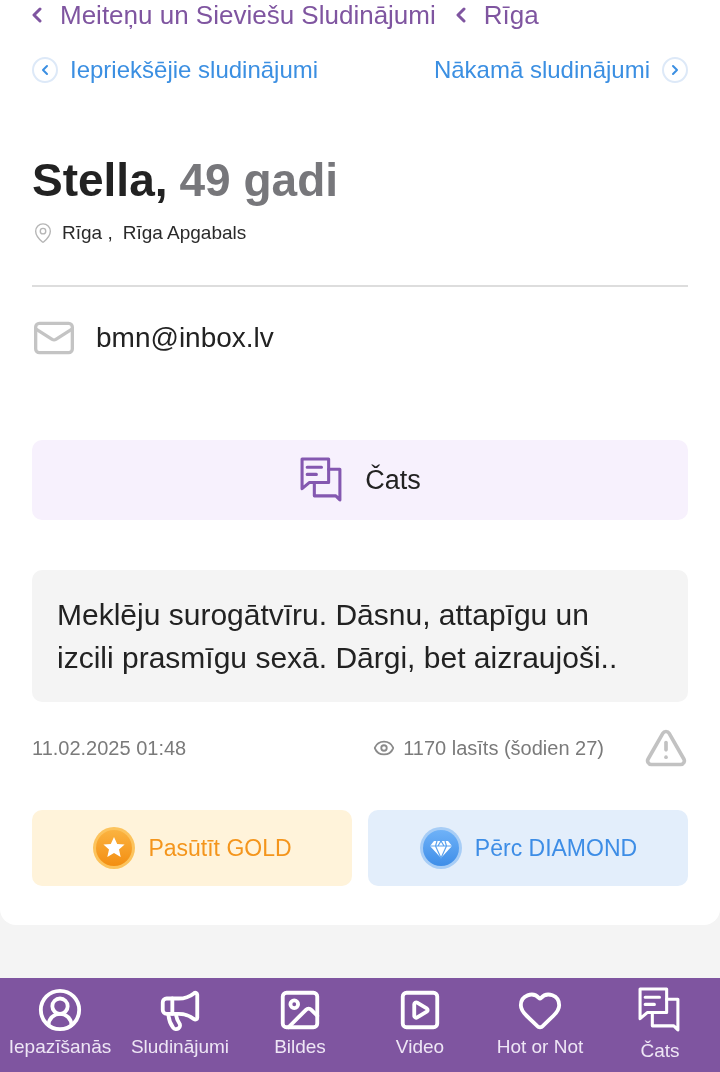 The image size is (720, 1072). What do you see at coordinates (43, 233) in the screenshot?
I see `location-pin-icon` at bounding box center [43, 233].